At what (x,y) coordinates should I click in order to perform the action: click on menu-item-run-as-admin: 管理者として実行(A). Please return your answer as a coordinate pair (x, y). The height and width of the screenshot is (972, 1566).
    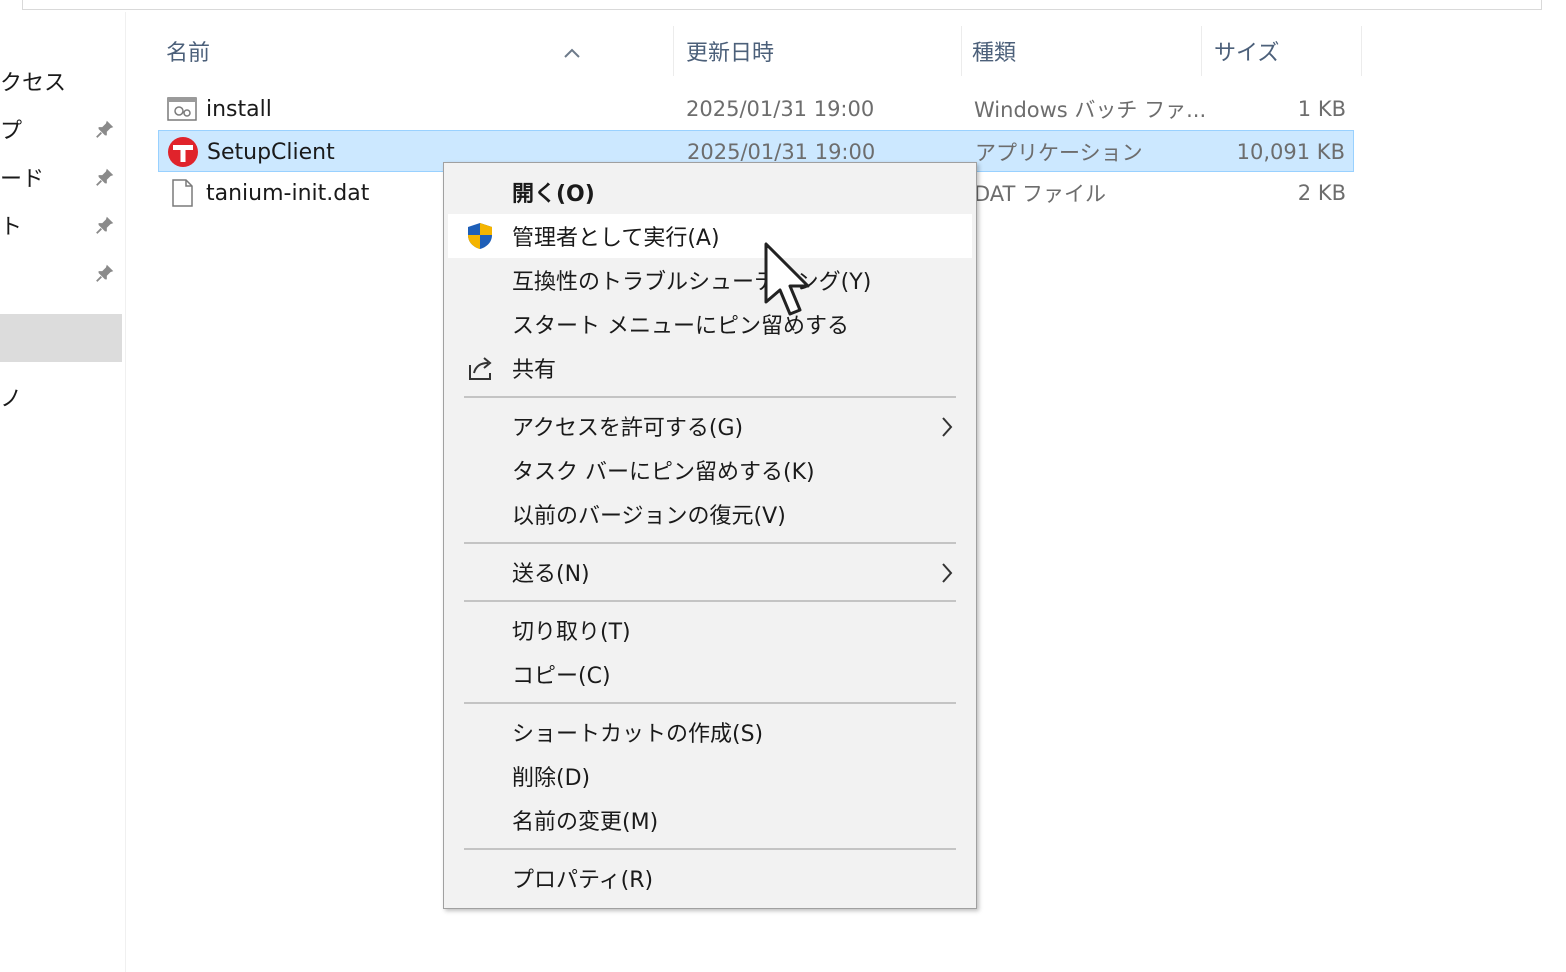
    Looking at the image, I should click on (710, 236).